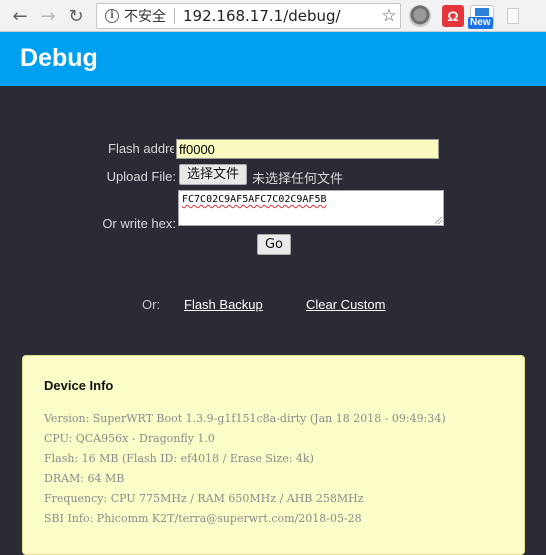  What do you see at coordinates (254, 199) in the screenshot?
I see `hex-textarea-value: FC7C02C9AF5AFC7C02C9AF5B` at bounding box center [254, 199].